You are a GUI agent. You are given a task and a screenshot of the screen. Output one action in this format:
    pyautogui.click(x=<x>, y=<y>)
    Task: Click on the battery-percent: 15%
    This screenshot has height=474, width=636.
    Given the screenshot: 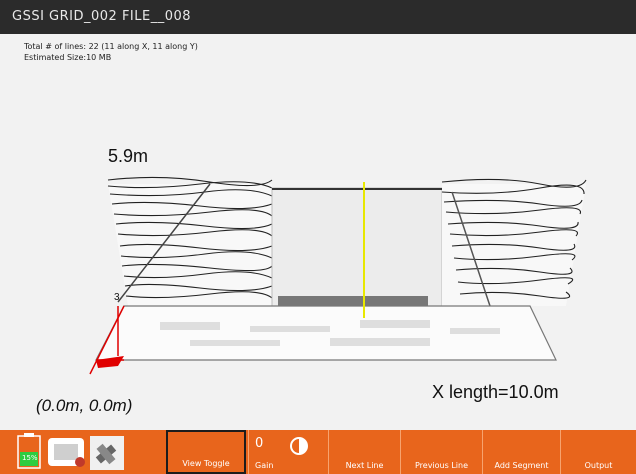 What is the action you would take?
    pyautogui.click(x=30, y=458)
    